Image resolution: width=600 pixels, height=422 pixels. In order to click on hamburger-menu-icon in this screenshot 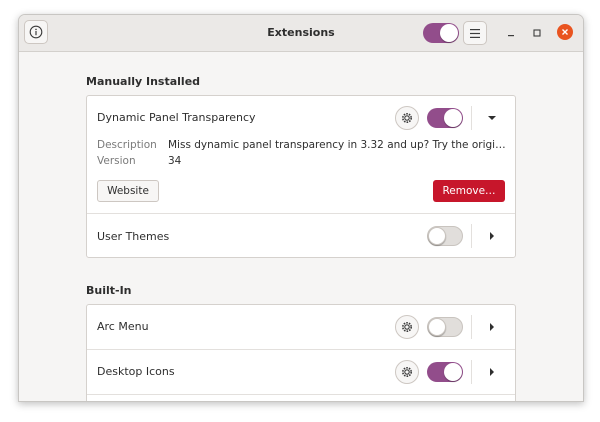, I will do `click(475, 33)`.